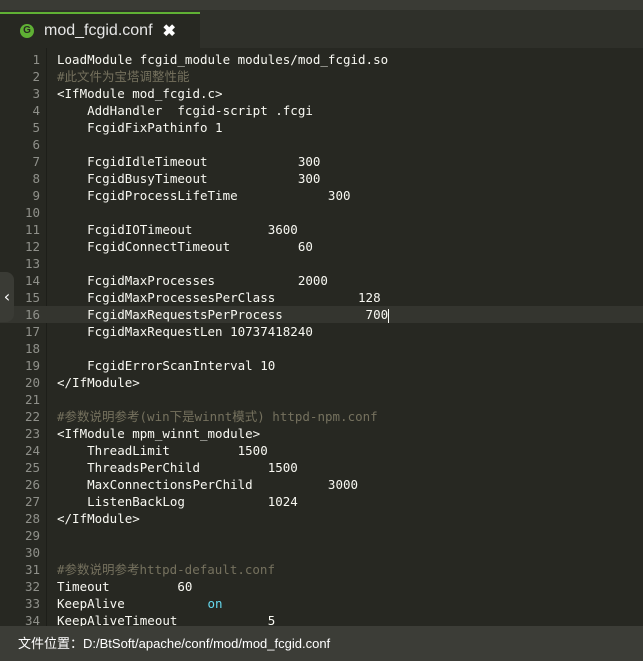 This screenshot has height=661, width=643. What do you see at coordinates (217, 416) in the screenshot?
I see `code-comment: #参数说明参考(win下是winnt模式) httpd-npm.conf` at bounding box center [217, 416].